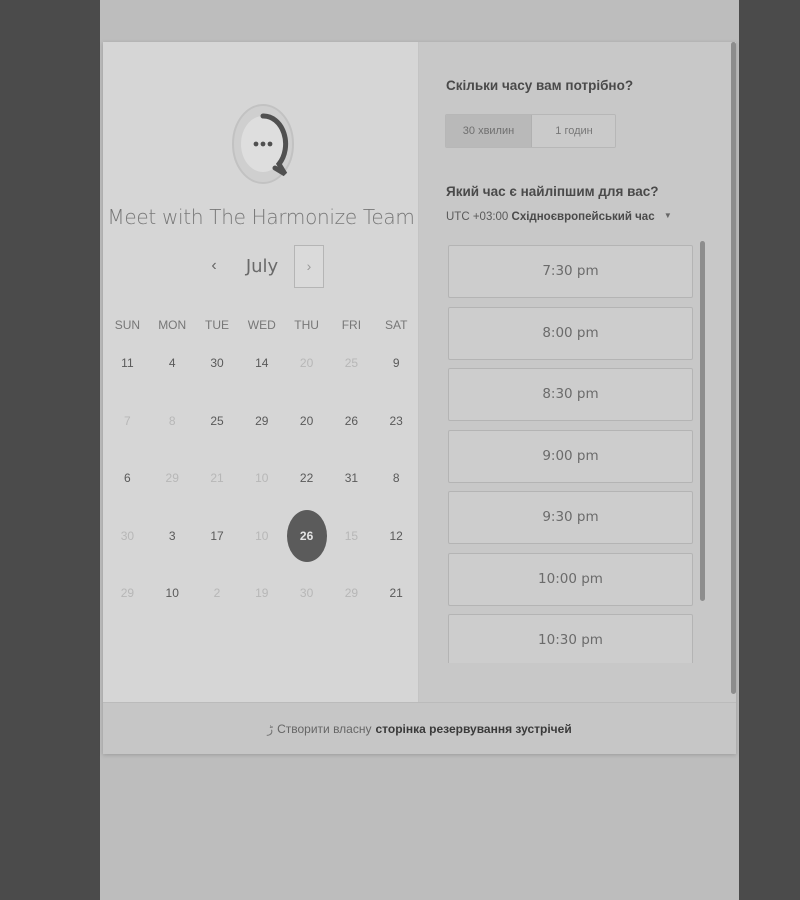 This screenshot has height=900, width=800. What do you see at coordinates (559, 217) in the screenshot?
I see `timezone-selector: UTC +03:00 Східноєвропейський час ▼` at bounding box center [559, 217].